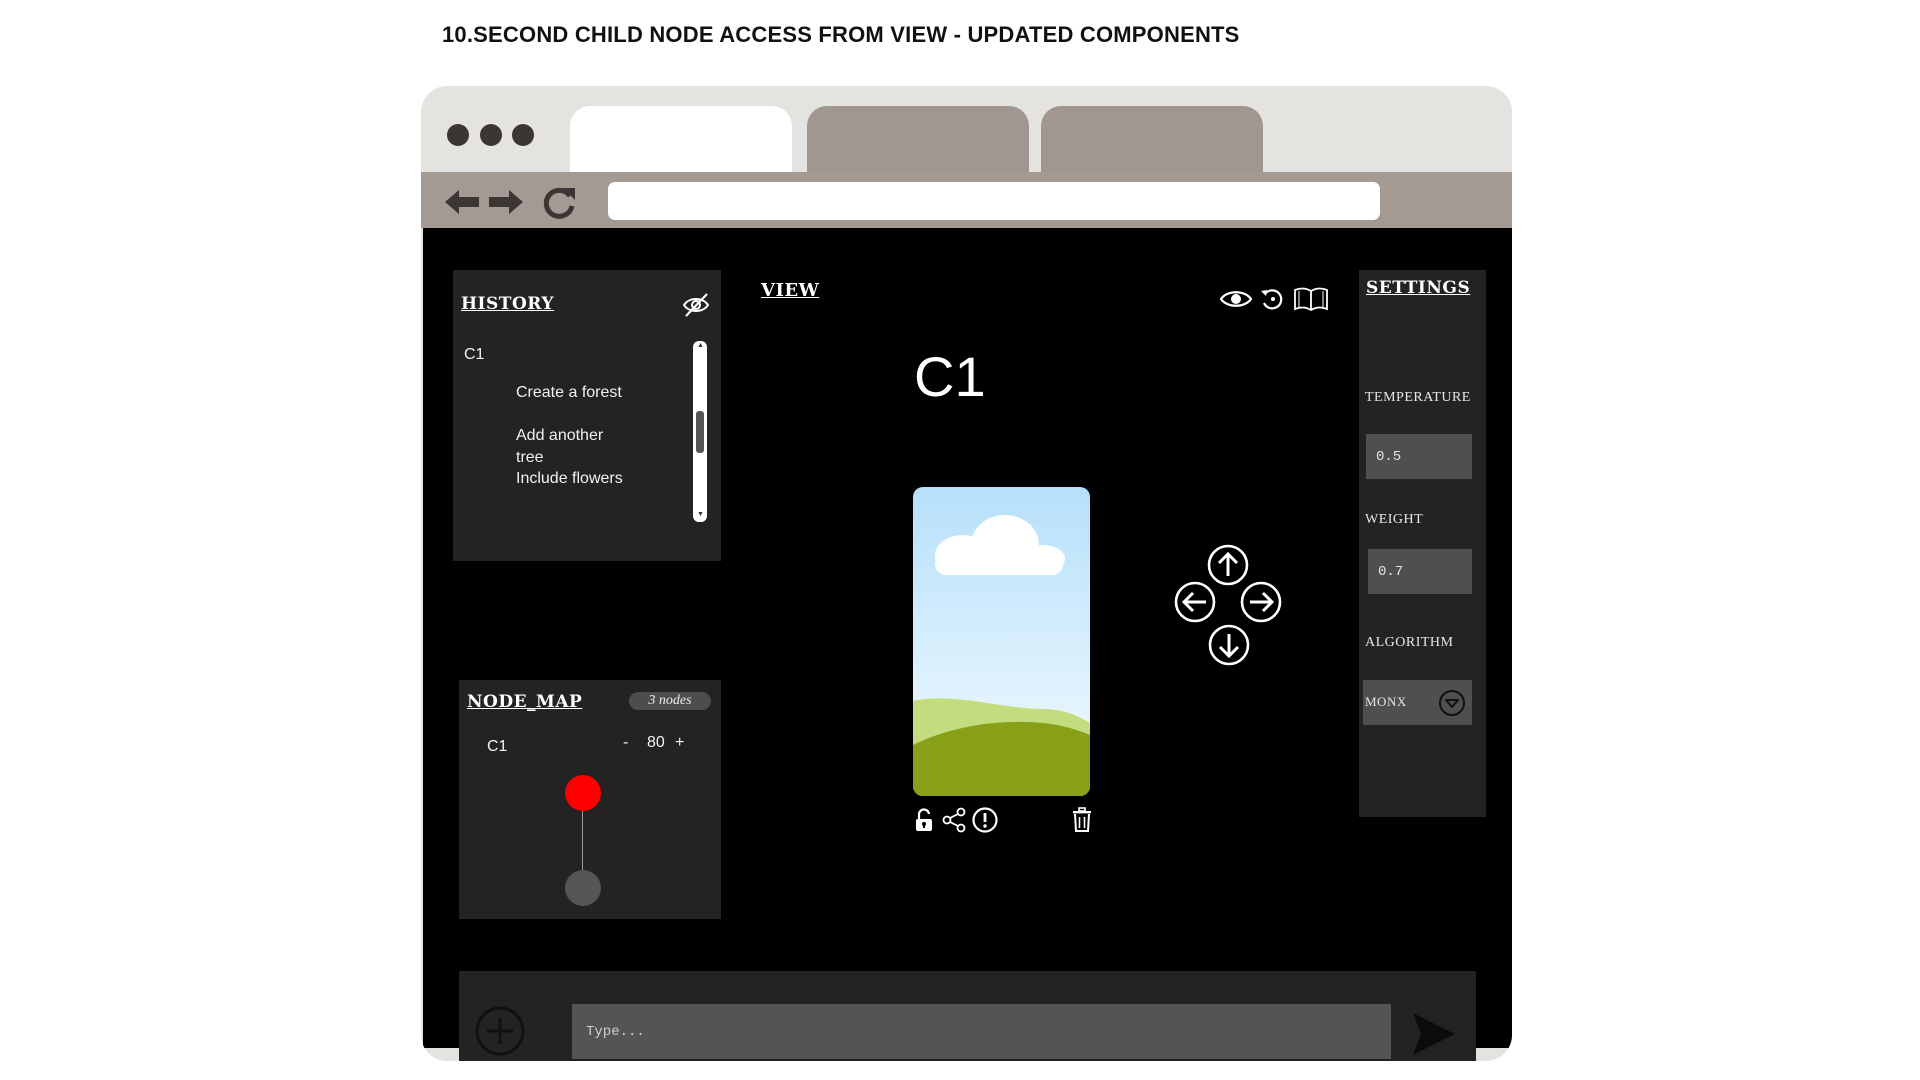  What do you see at coordinates (525, 702) in the screenshot?
I see `node-map-title: NODE_MAP` at bounding box center [525, 702].